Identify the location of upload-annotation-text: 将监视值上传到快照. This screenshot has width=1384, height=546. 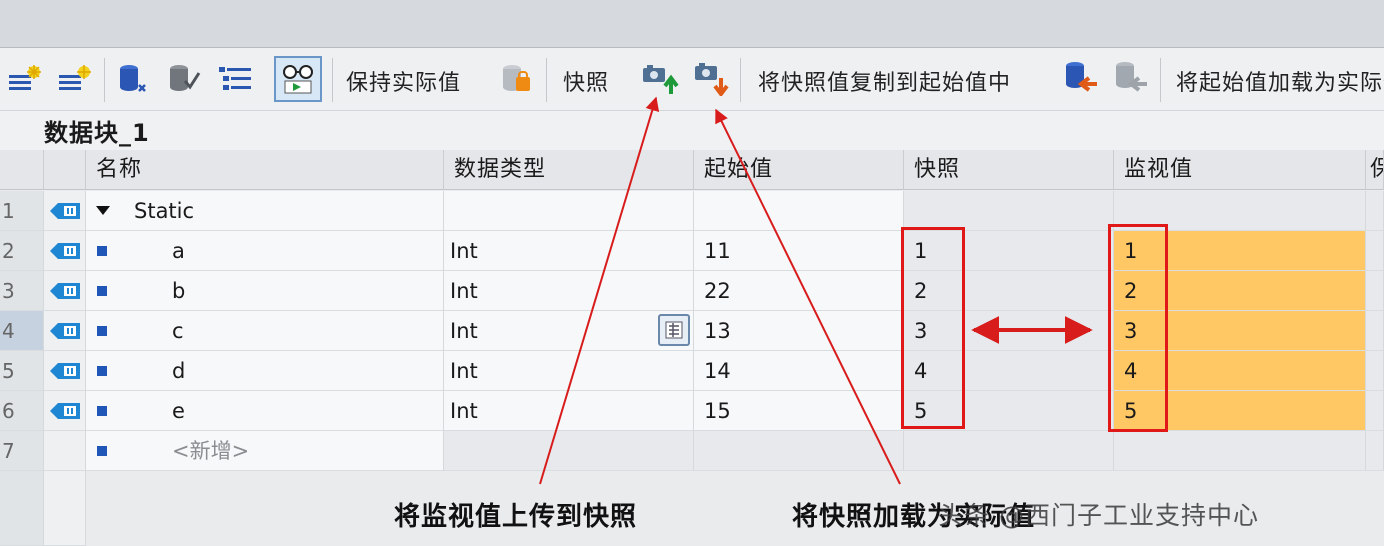
(516, 517).